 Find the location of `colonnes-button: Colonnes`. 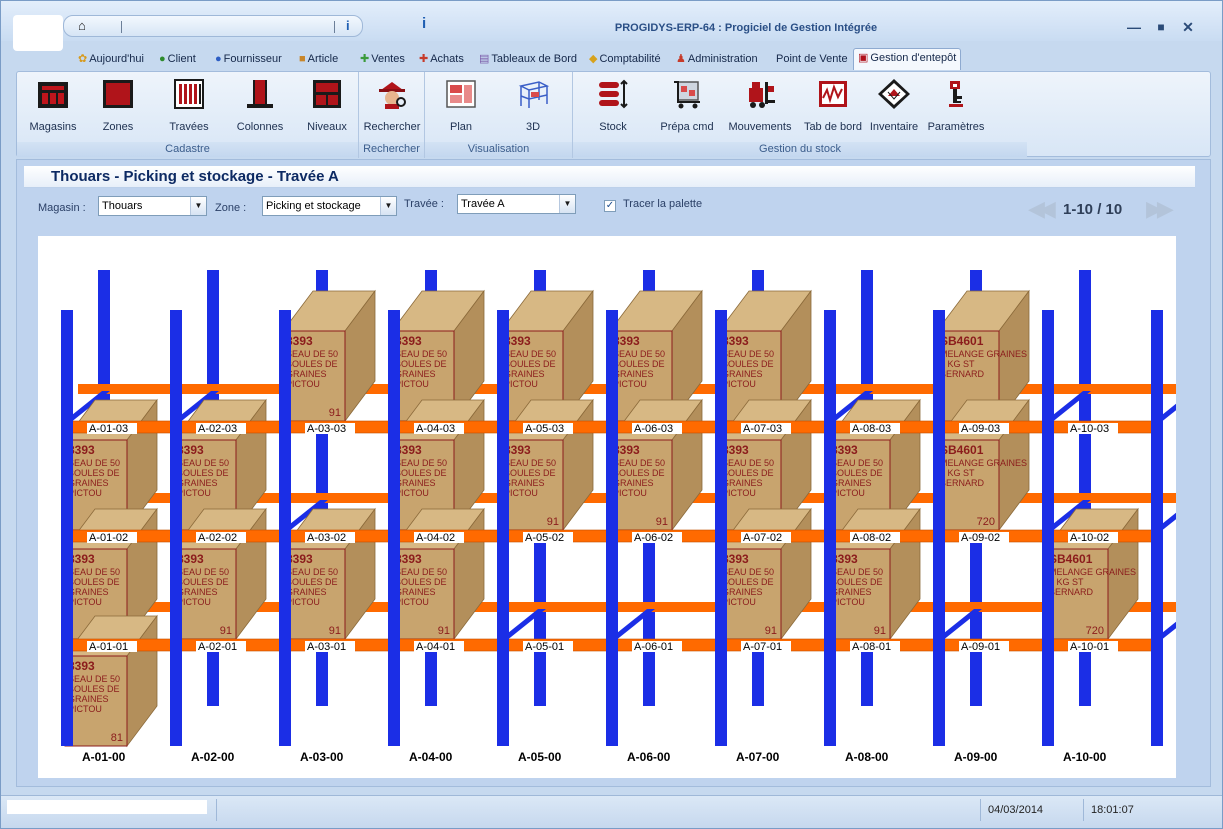

colonnes-button: Colonnes is located at coordinates (260, 108).